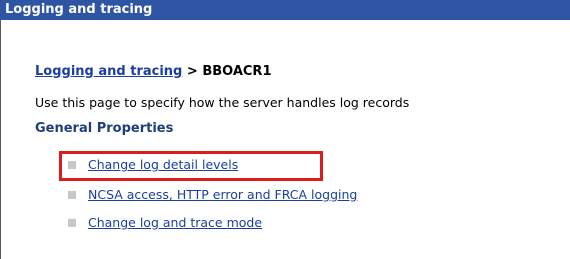 Image resolution: width=570 pixels, height=259 pixels. What do you see at coordinates (285, 10) in the screenshot?
I see `panel-title-bar: Logging and tracing` at bounding box center [285, 10].